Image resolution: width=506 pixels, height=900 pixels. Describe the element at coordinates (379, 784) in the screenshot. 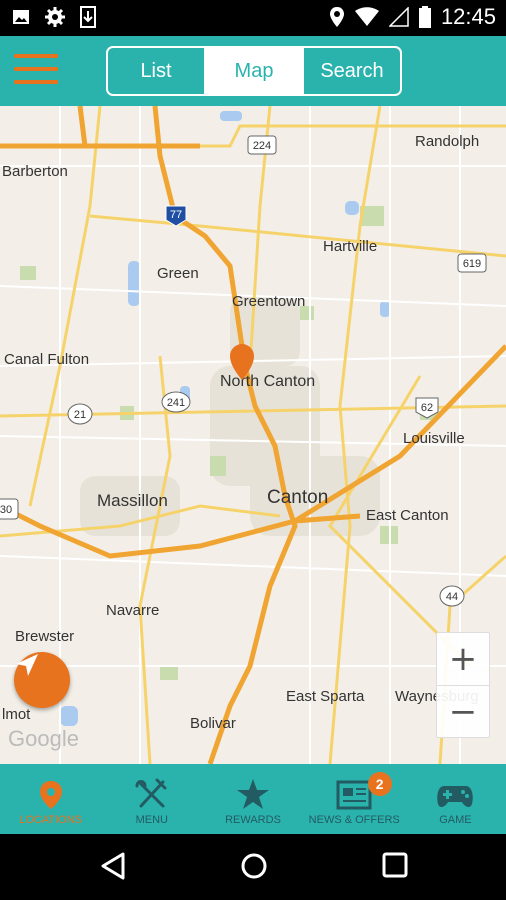

I see `notification-badge: 2` at that location.